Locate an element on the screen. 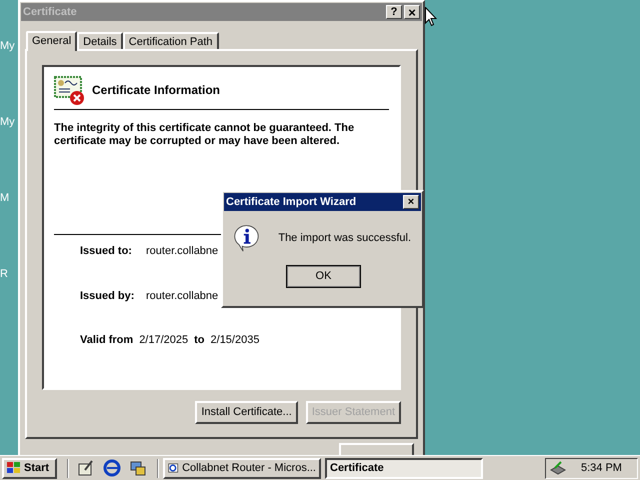 The width and height of the screenshot is (640, 480). ok-button: OK is located at coordinates (323, 276).